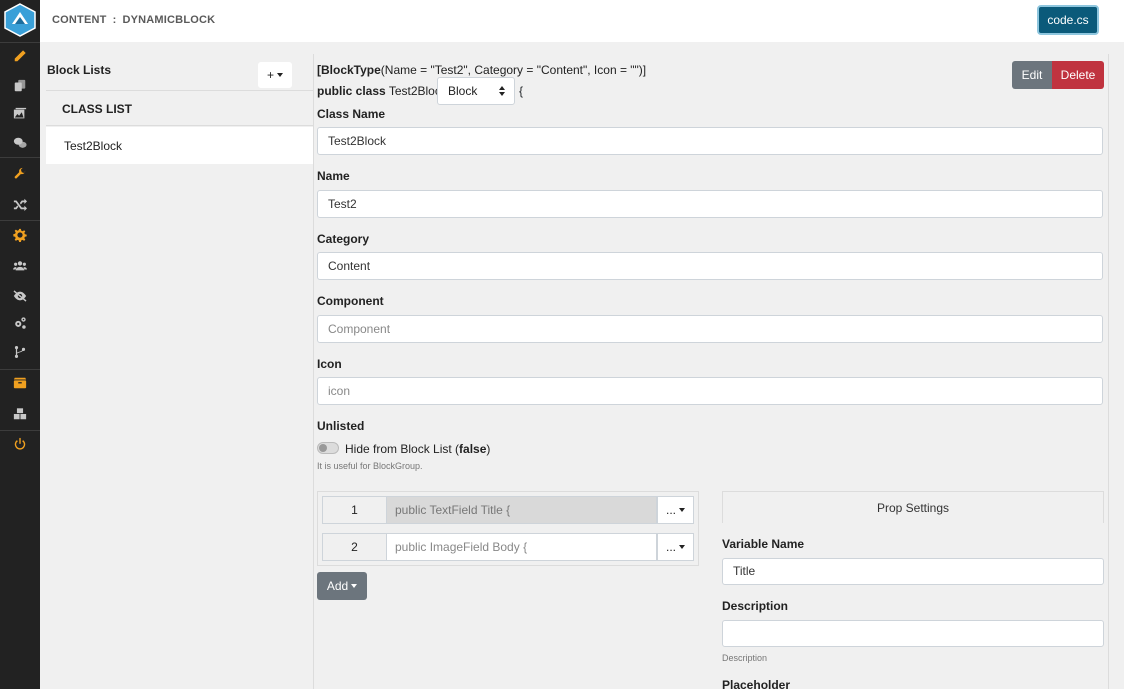 The image size is (1124, 689). I want to click on prop-settings-header: Prop Settings, so click(913, 507).